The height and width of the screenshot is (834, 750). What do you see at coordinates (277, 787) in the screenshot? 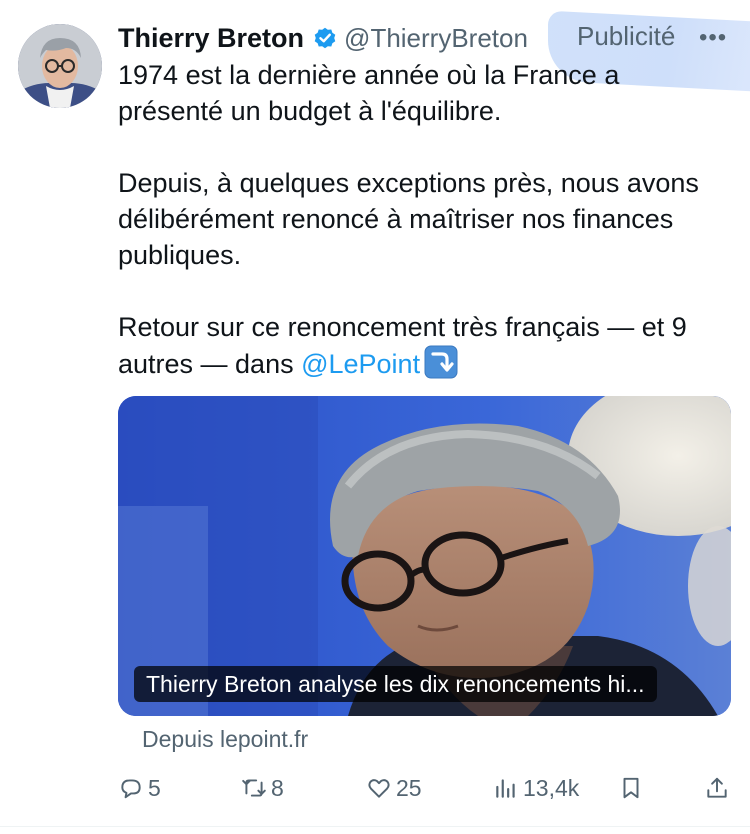
I see `retweet-count: 8` at bounding box center [277, 787].